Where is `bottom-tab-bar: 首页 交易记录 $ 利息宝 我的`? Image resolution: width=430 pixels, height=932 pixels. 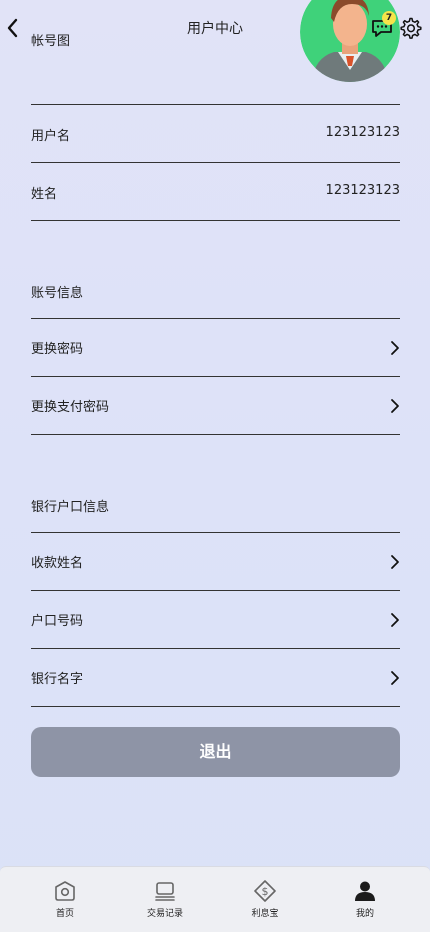
bottom-tab-bar: 首页 交易记录 $ 利息宝 我的 is located at coordinates (215, 899).